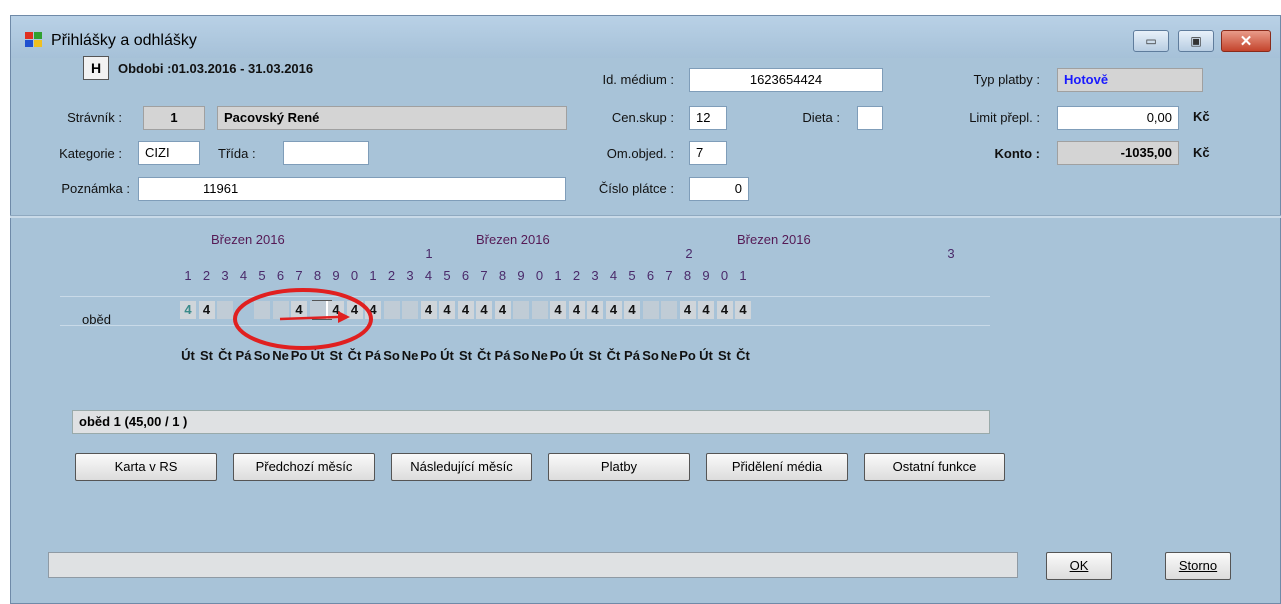  What do you see at coordinates (1017, 153) in the screenshot?
I see `konto-label: Konto :` at bounding box center [1017, 153].